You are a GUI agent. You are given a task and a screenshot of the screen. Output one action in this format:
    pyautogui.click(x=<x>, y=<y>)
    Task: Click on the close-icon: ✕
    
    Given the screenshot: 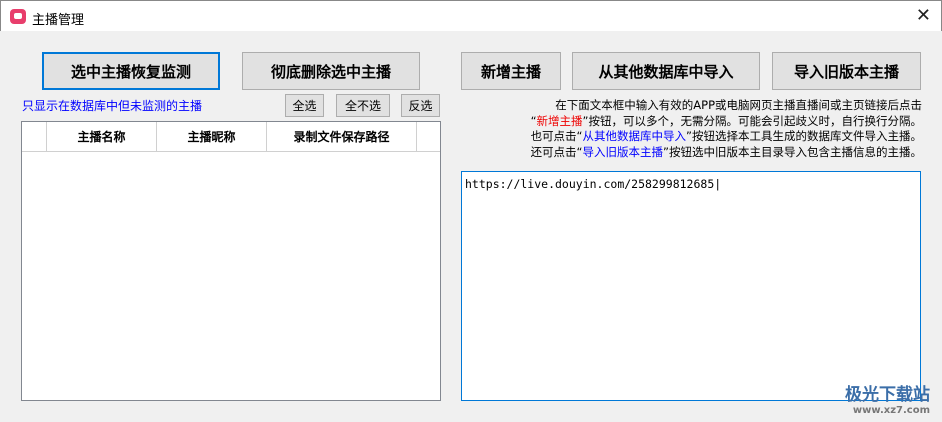 What is the action you would take?
    pyautogui.click(x=923, y=15)
    